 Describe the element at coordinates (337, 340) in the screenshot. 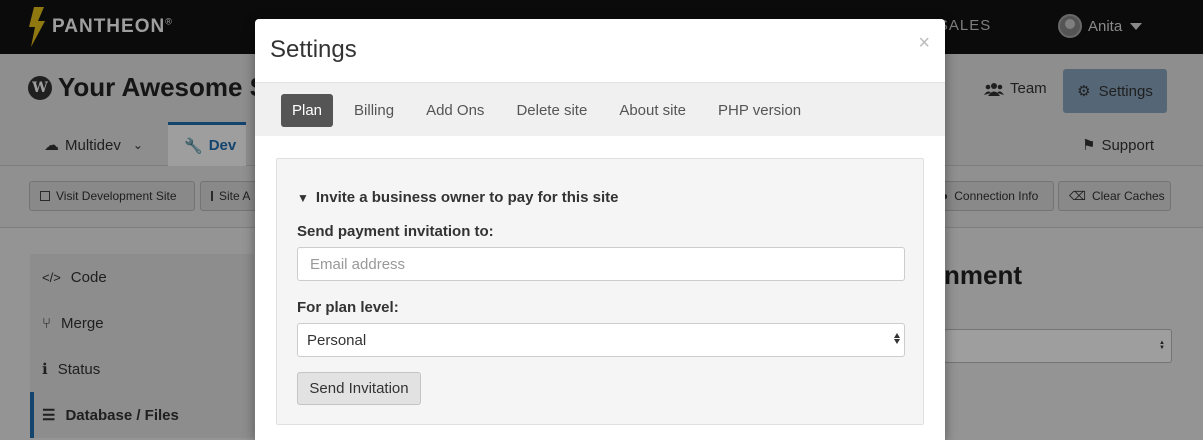

I see `plan-level-value: Personal` at that location.